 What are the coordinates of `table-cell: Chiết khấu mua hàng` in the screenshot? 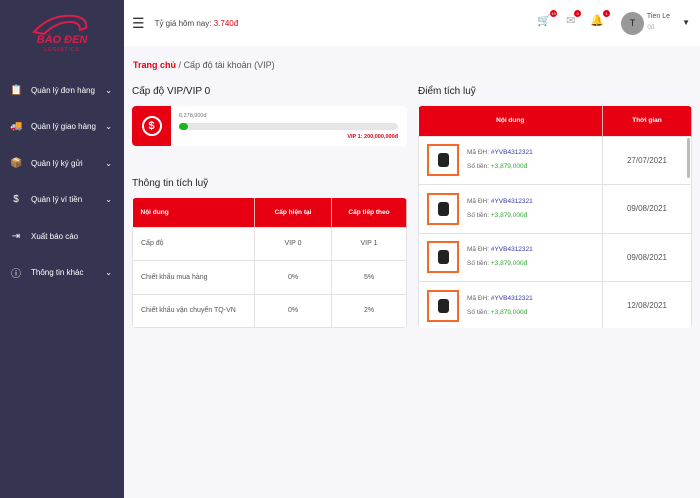 It's located at (193, 277).